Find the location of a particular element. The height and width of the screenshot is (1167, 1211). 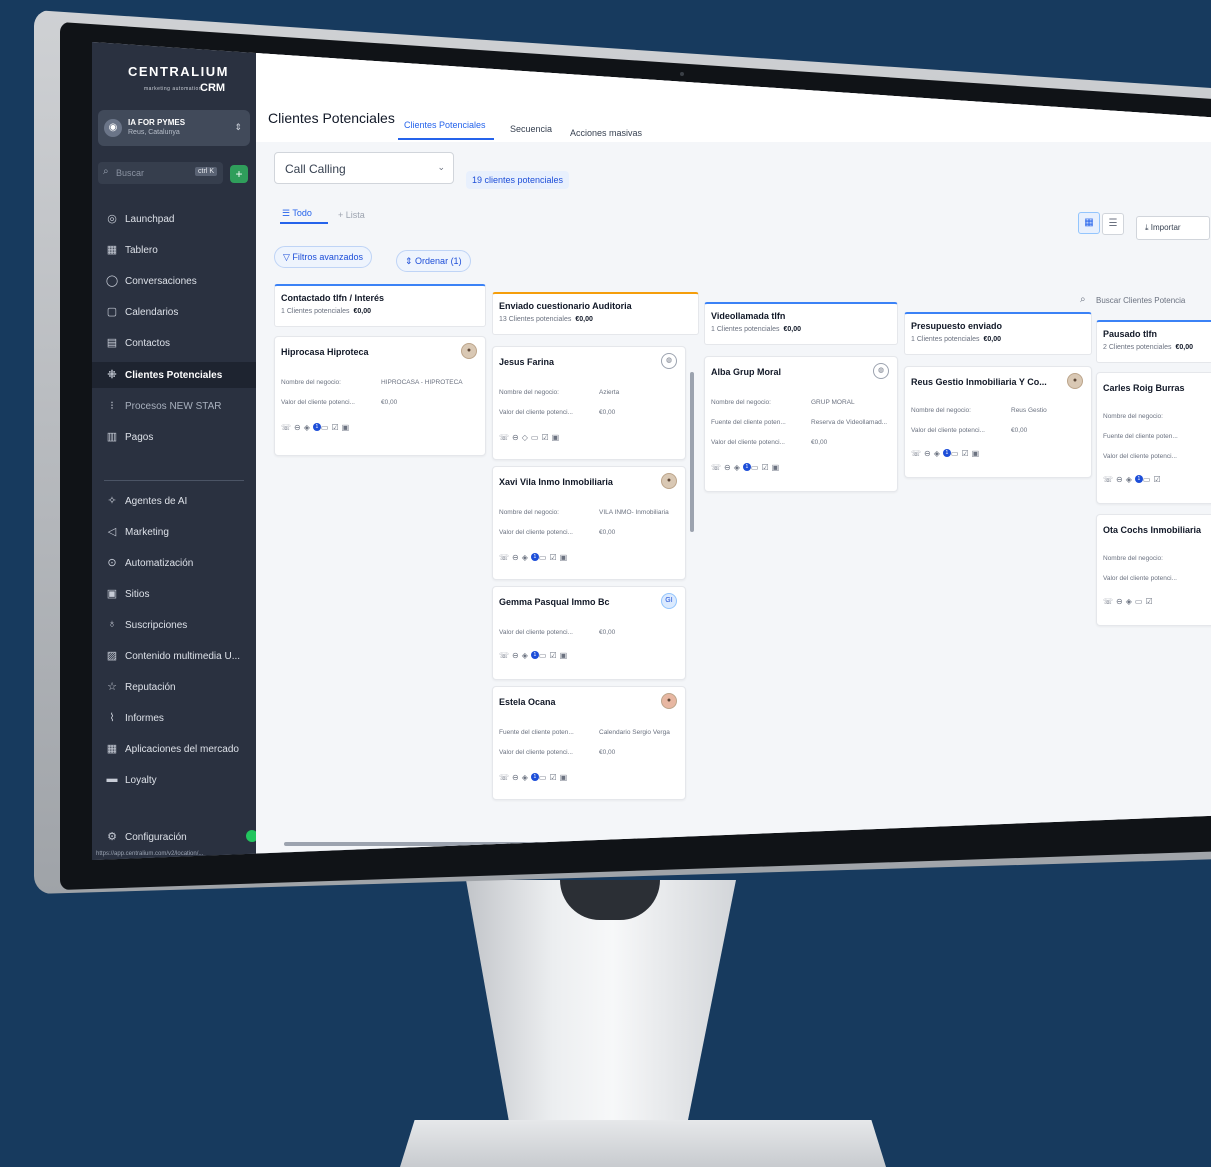

reports-icon: ⌇ is located at coordinates (112, 718).